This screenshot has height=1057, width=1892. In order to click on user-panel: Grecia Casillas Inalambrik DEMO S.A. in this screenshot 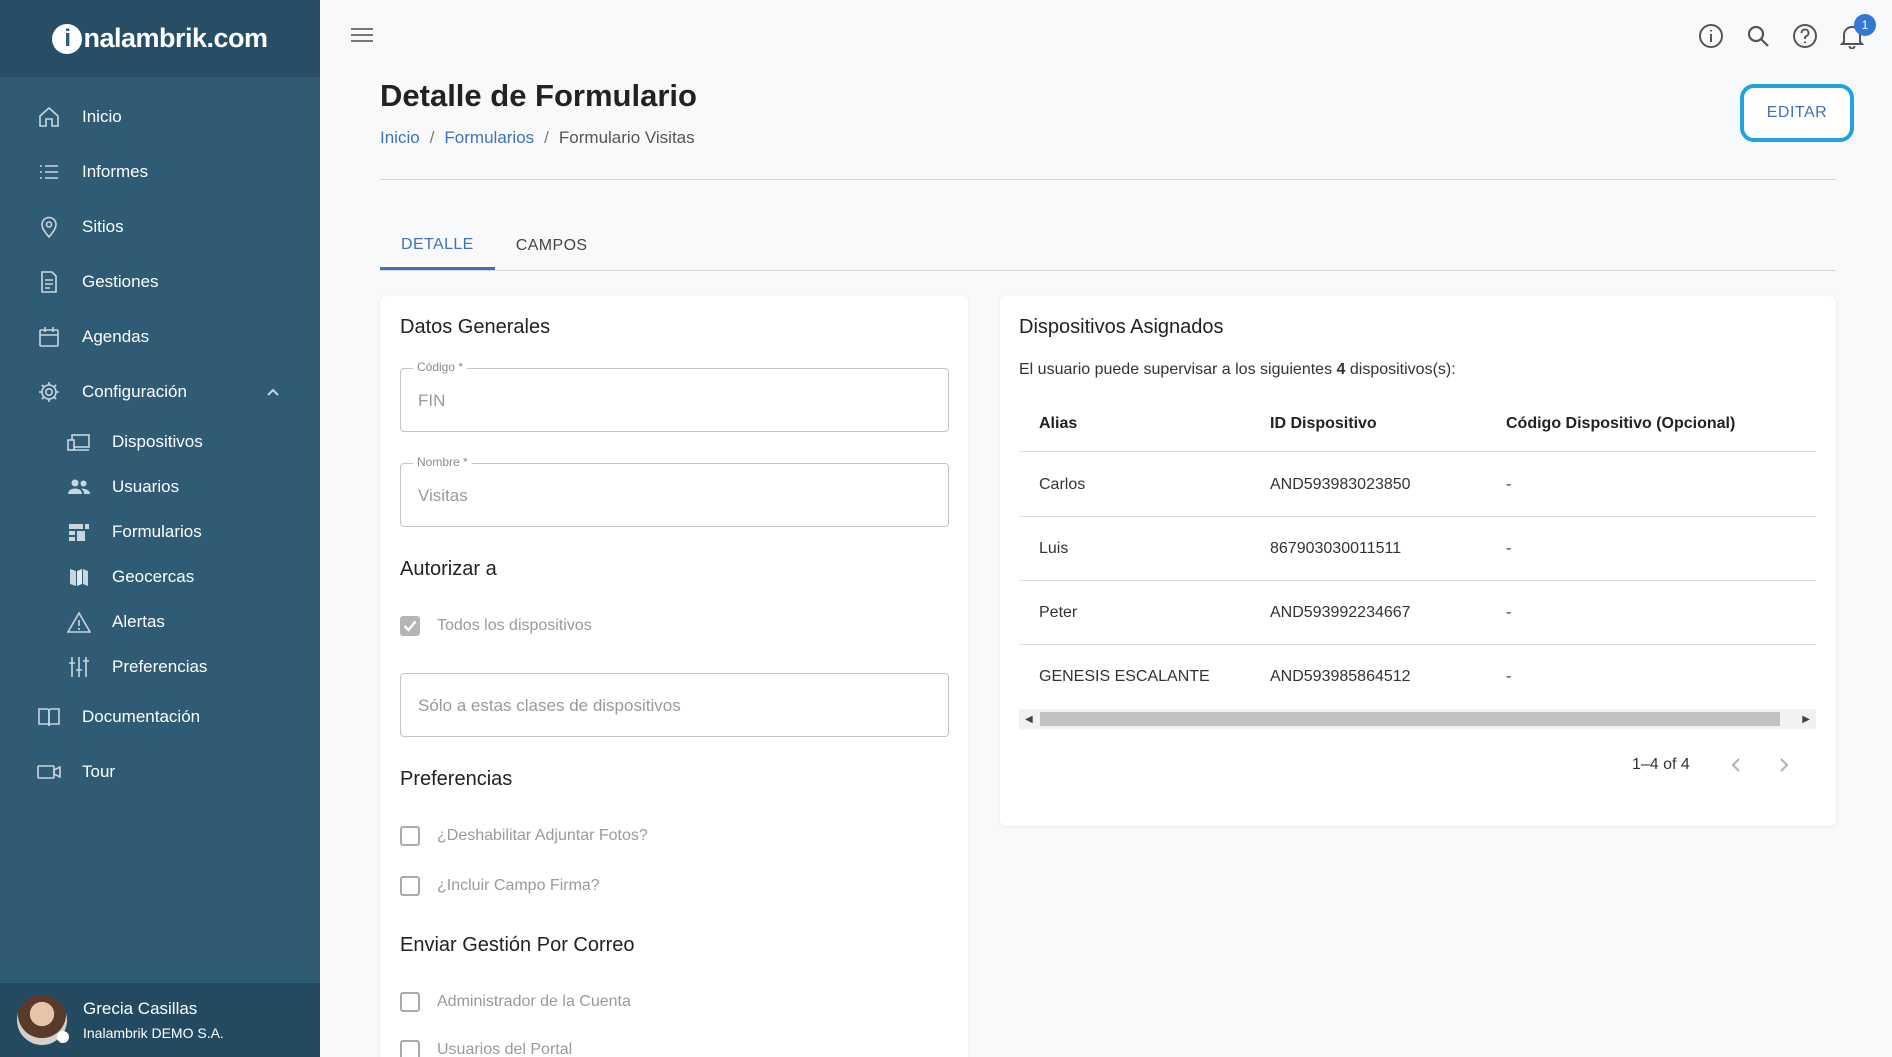, I will do `click(160, 1020)`.